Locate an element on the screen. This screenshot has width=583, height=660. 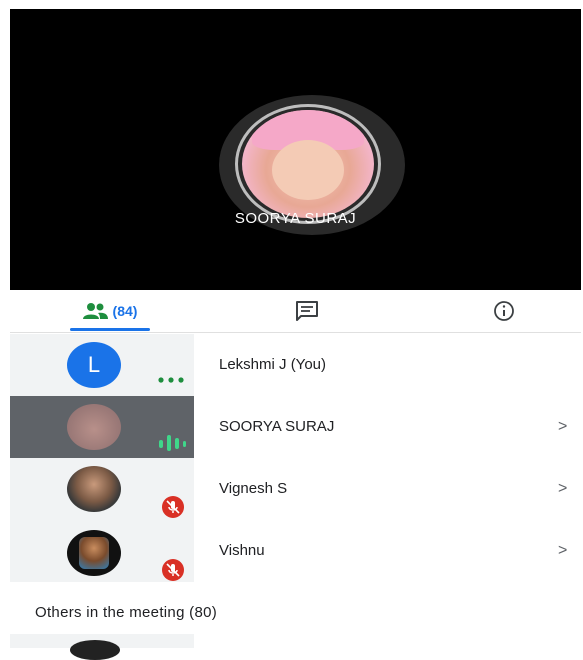
participant-name: SOORYA SURAJ is located at coordinates (277, 426).